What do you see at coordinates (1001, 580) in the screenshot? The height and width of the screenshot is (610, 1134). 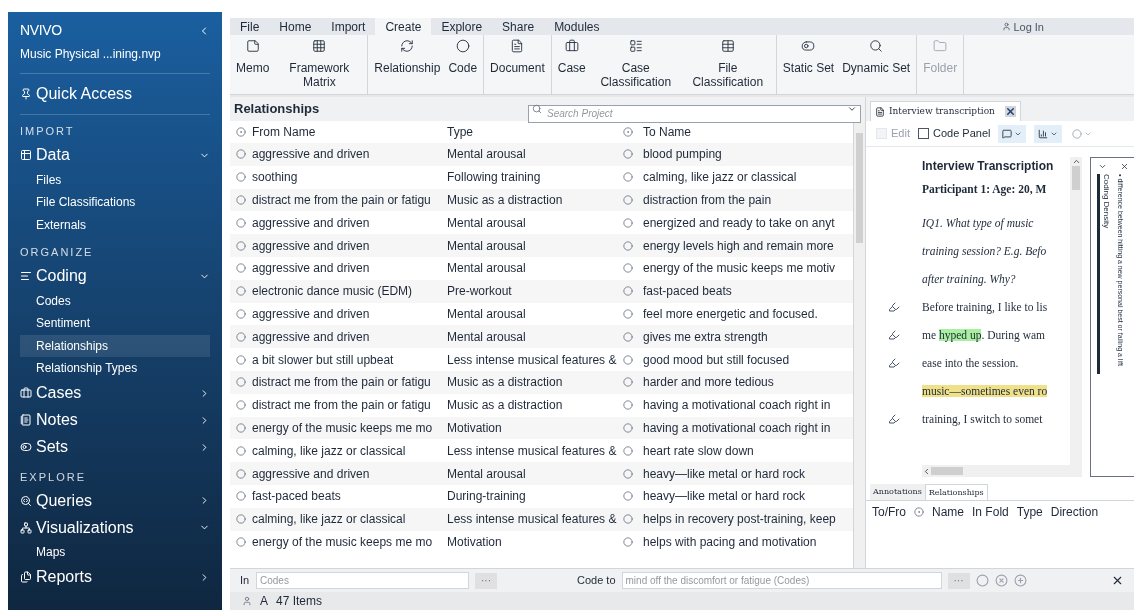 I see `uncode-icon` at bounding box center [1001, 580].